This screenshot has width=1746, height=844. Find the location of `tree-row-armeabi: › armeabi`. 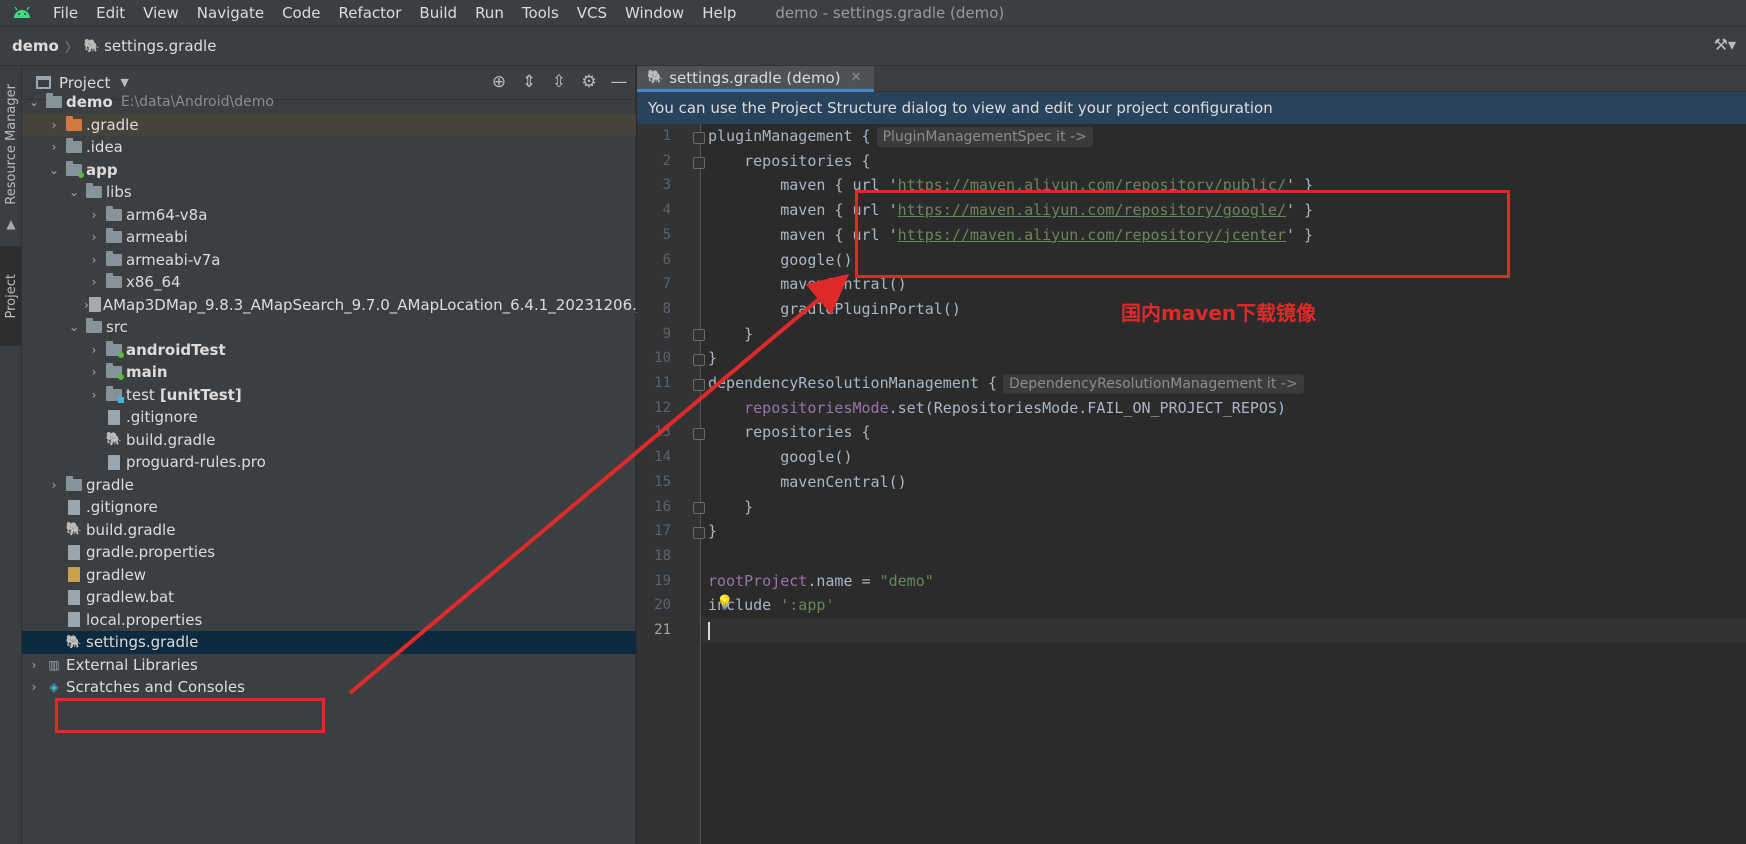

tree-row-armeabi: › armeabi is located at coordinates (329, 237).